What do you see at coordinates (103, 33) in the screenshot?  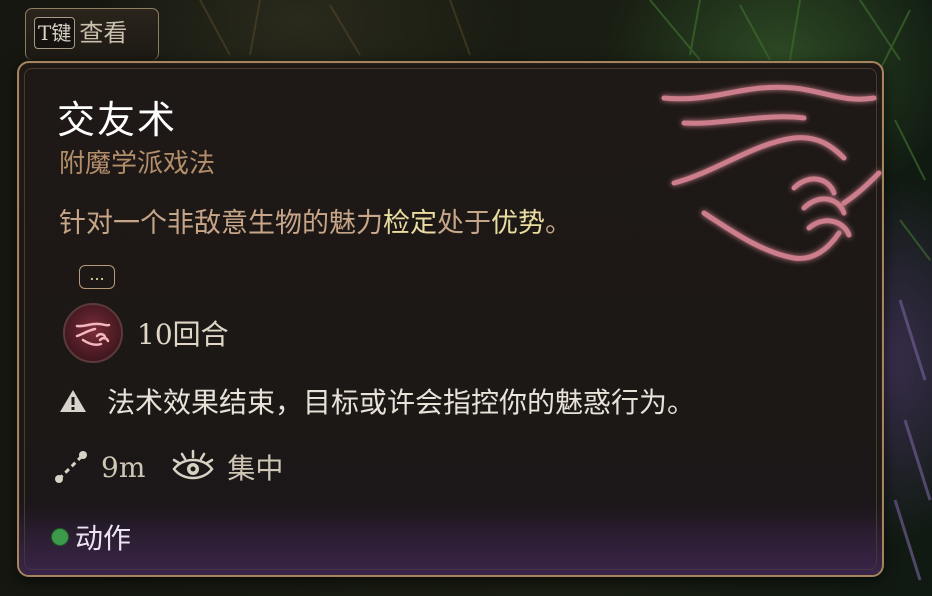 I see `view-label: 查看` at bounding box center [103, 33].